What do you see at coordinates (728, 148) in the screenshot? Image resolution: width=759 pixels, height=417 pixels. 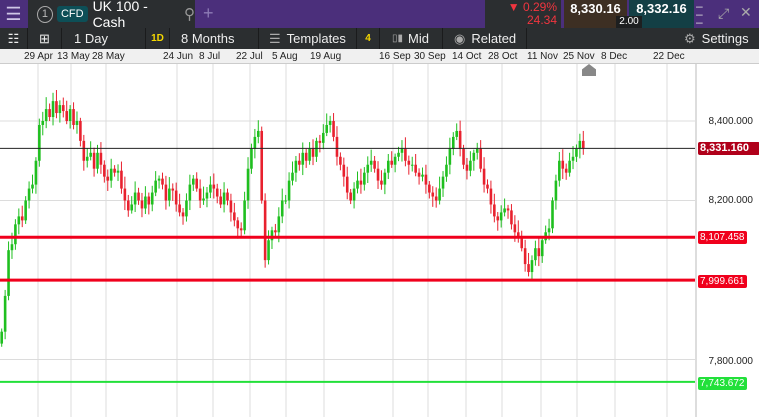 I see `current-price-tag: 8,331.160` at bounding box center [728, 148].